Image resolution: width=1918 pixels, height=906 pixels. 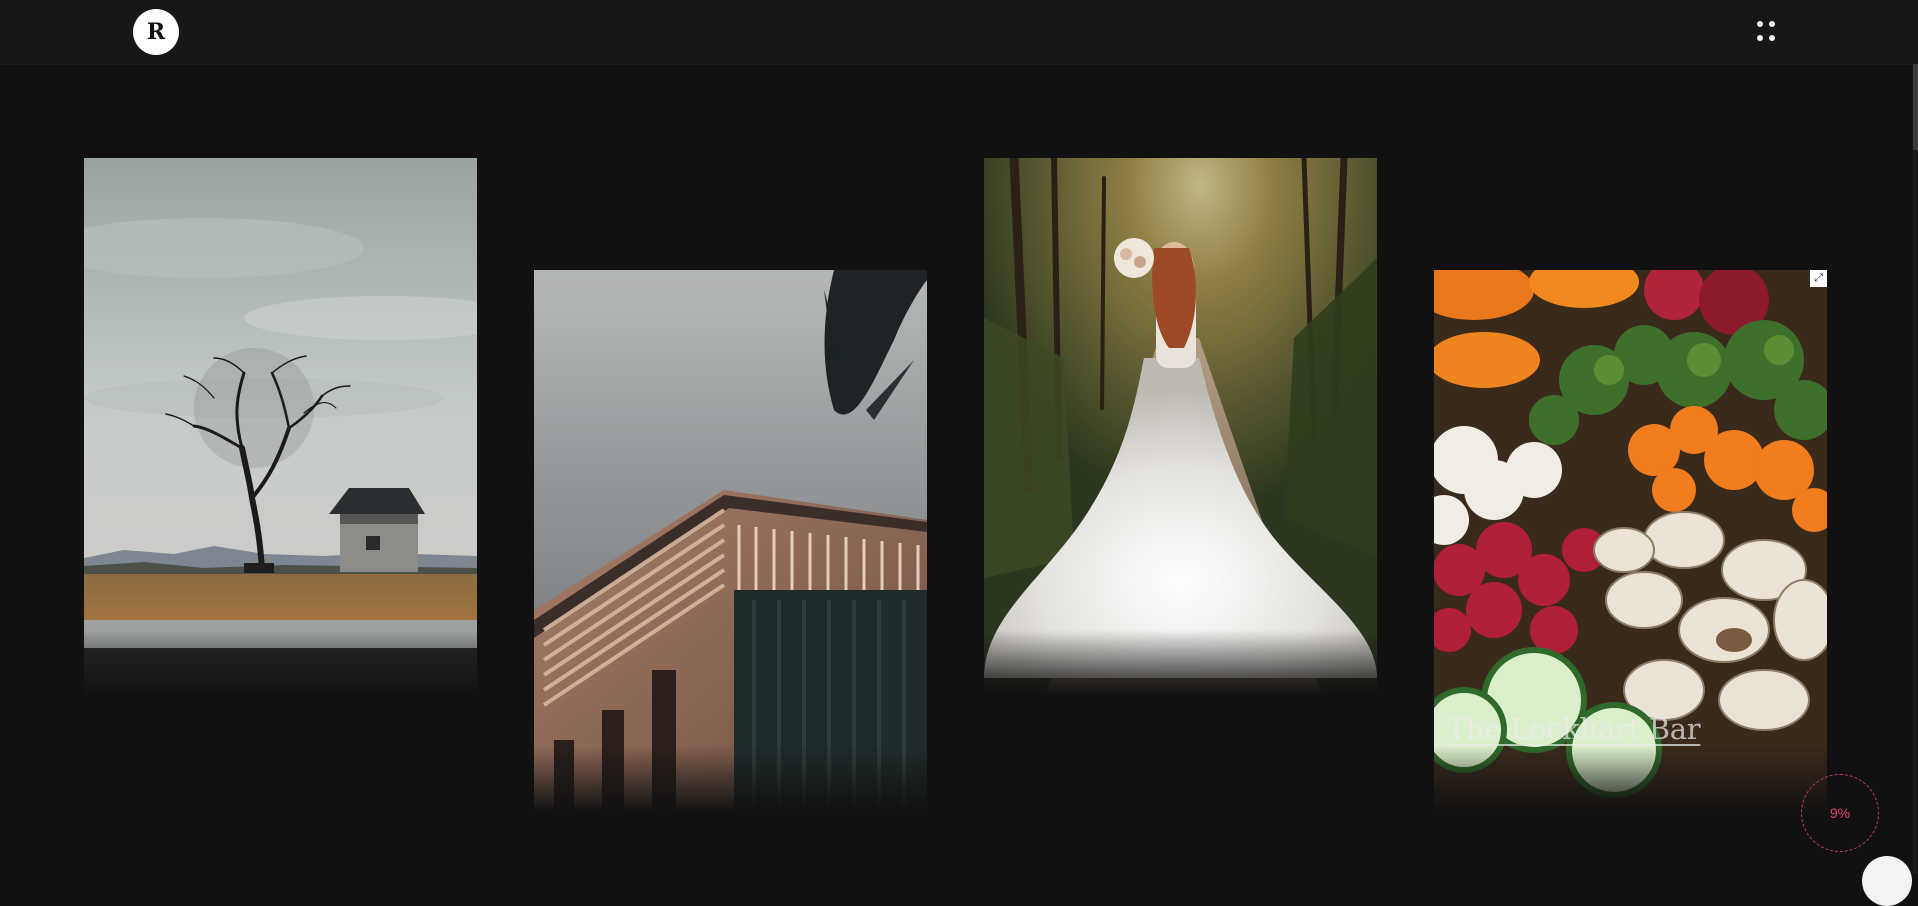 I want to click on gallery-card-bride, so click(x=1180, y=429).